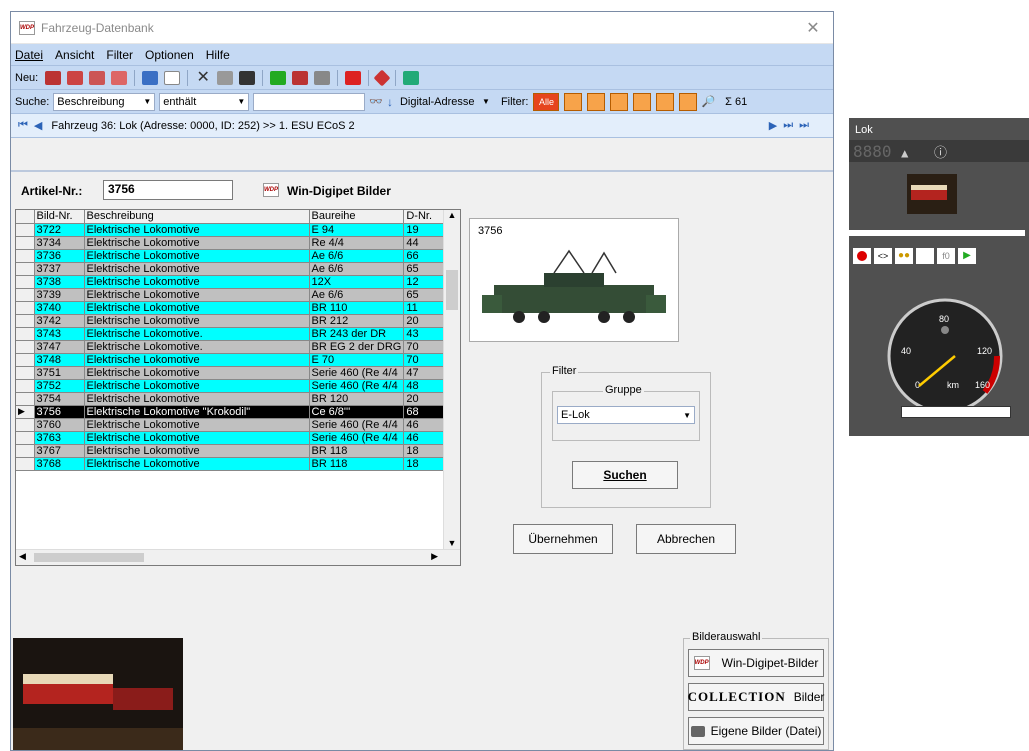 The width and height of the screenshot is (1029, 751). What do you see at coordinates (197, 412) in the screenshot?
I see `cell-beschreibung: Elektrische Lokomotive "Krokodil"` at bounding box center [197, 412].